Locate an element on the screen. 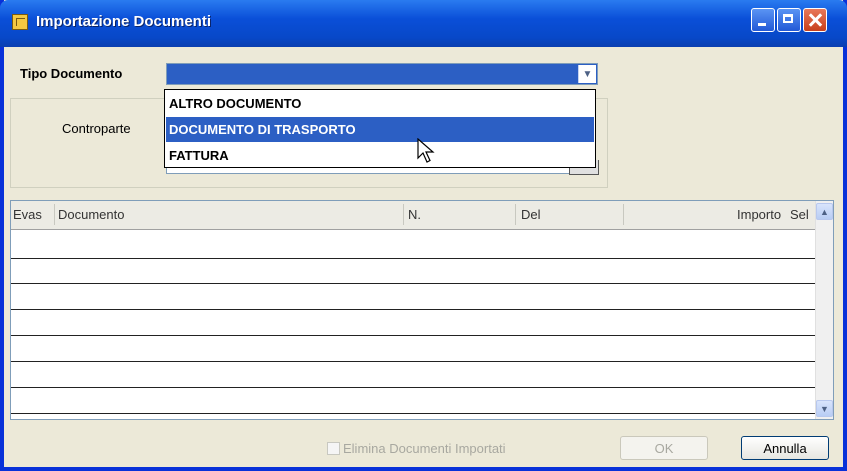  mouse-pointer-icon is located at coordinates (426, 150).